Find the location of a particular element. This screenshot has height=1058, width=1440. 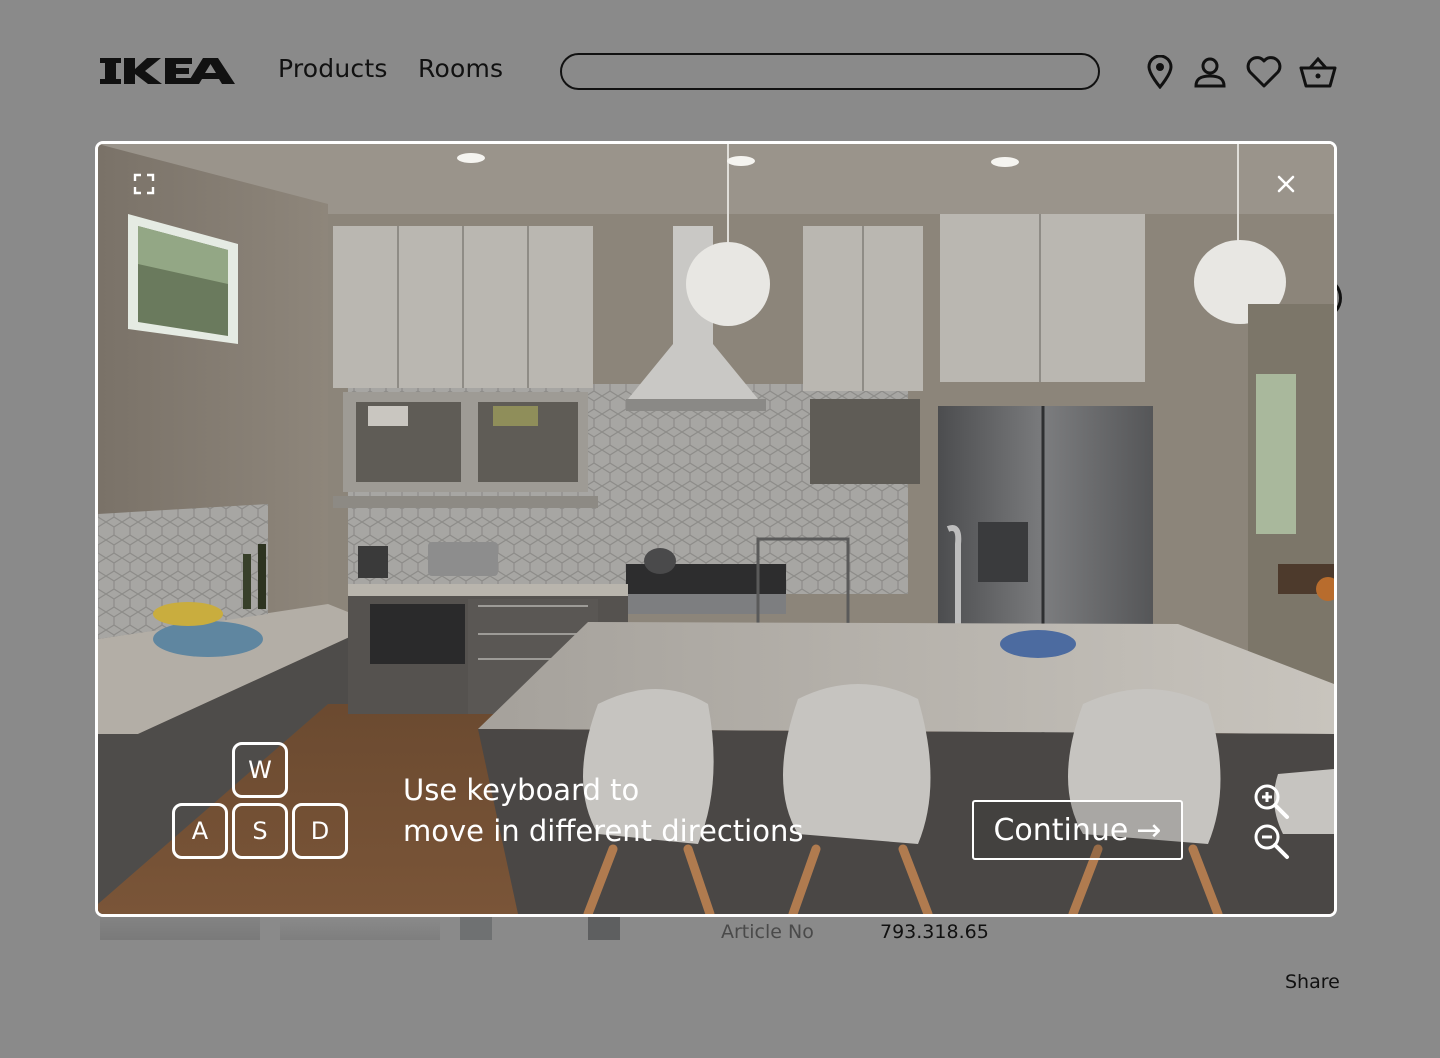

hint-line-1: Use keyboard to is located at coordinates (521, 790).